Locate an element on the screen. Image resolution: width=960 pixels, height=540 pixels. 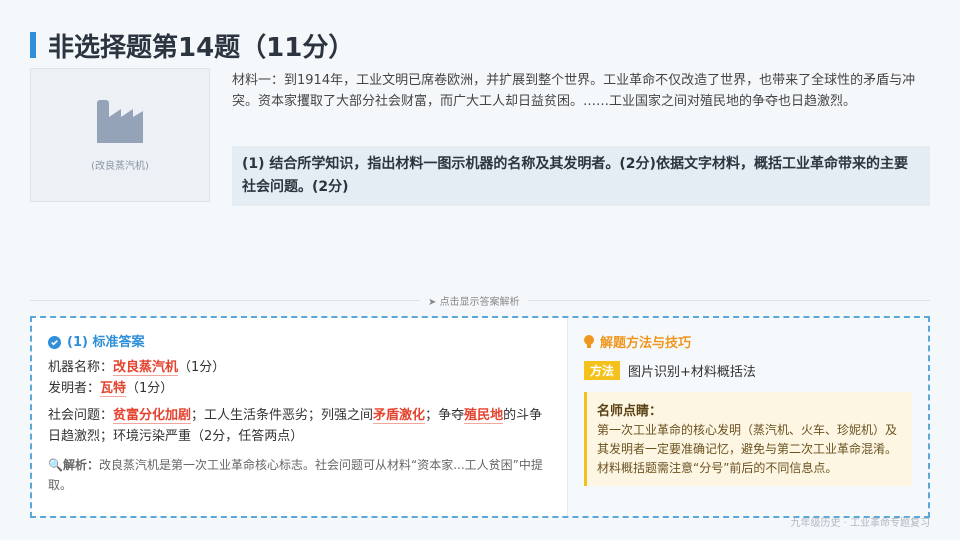
method-row: 方法 图片识别+材料概括法 is located at coordinates (748, 370).